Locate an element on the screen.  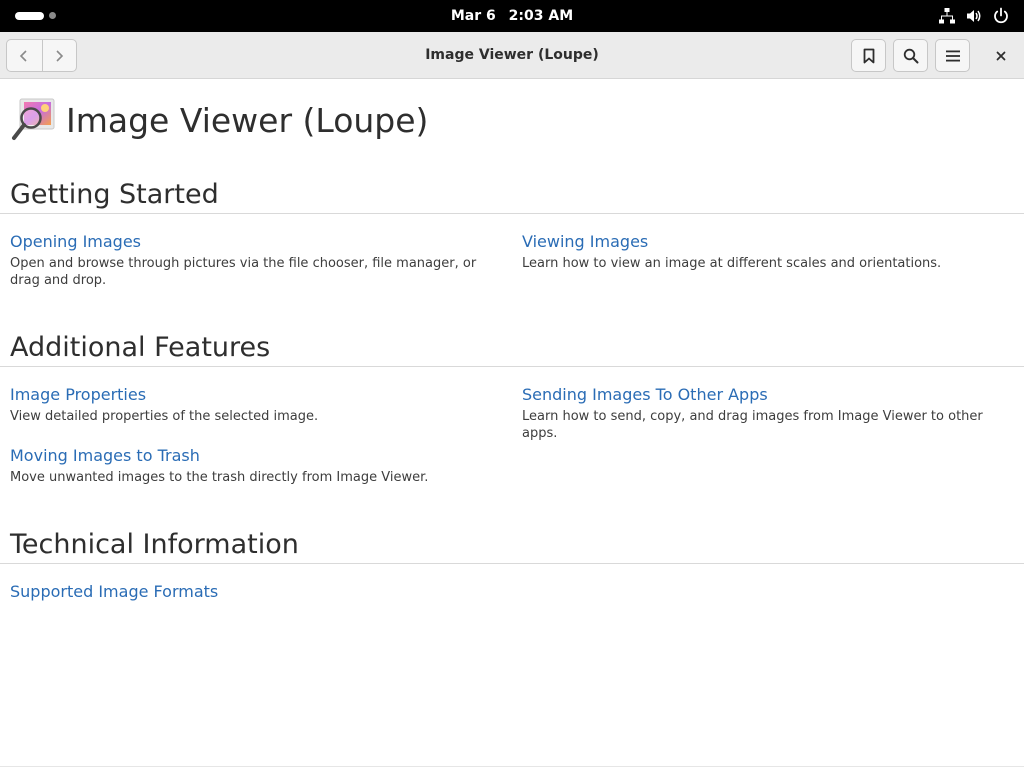
close-button is located at coordinates (1000, 55).